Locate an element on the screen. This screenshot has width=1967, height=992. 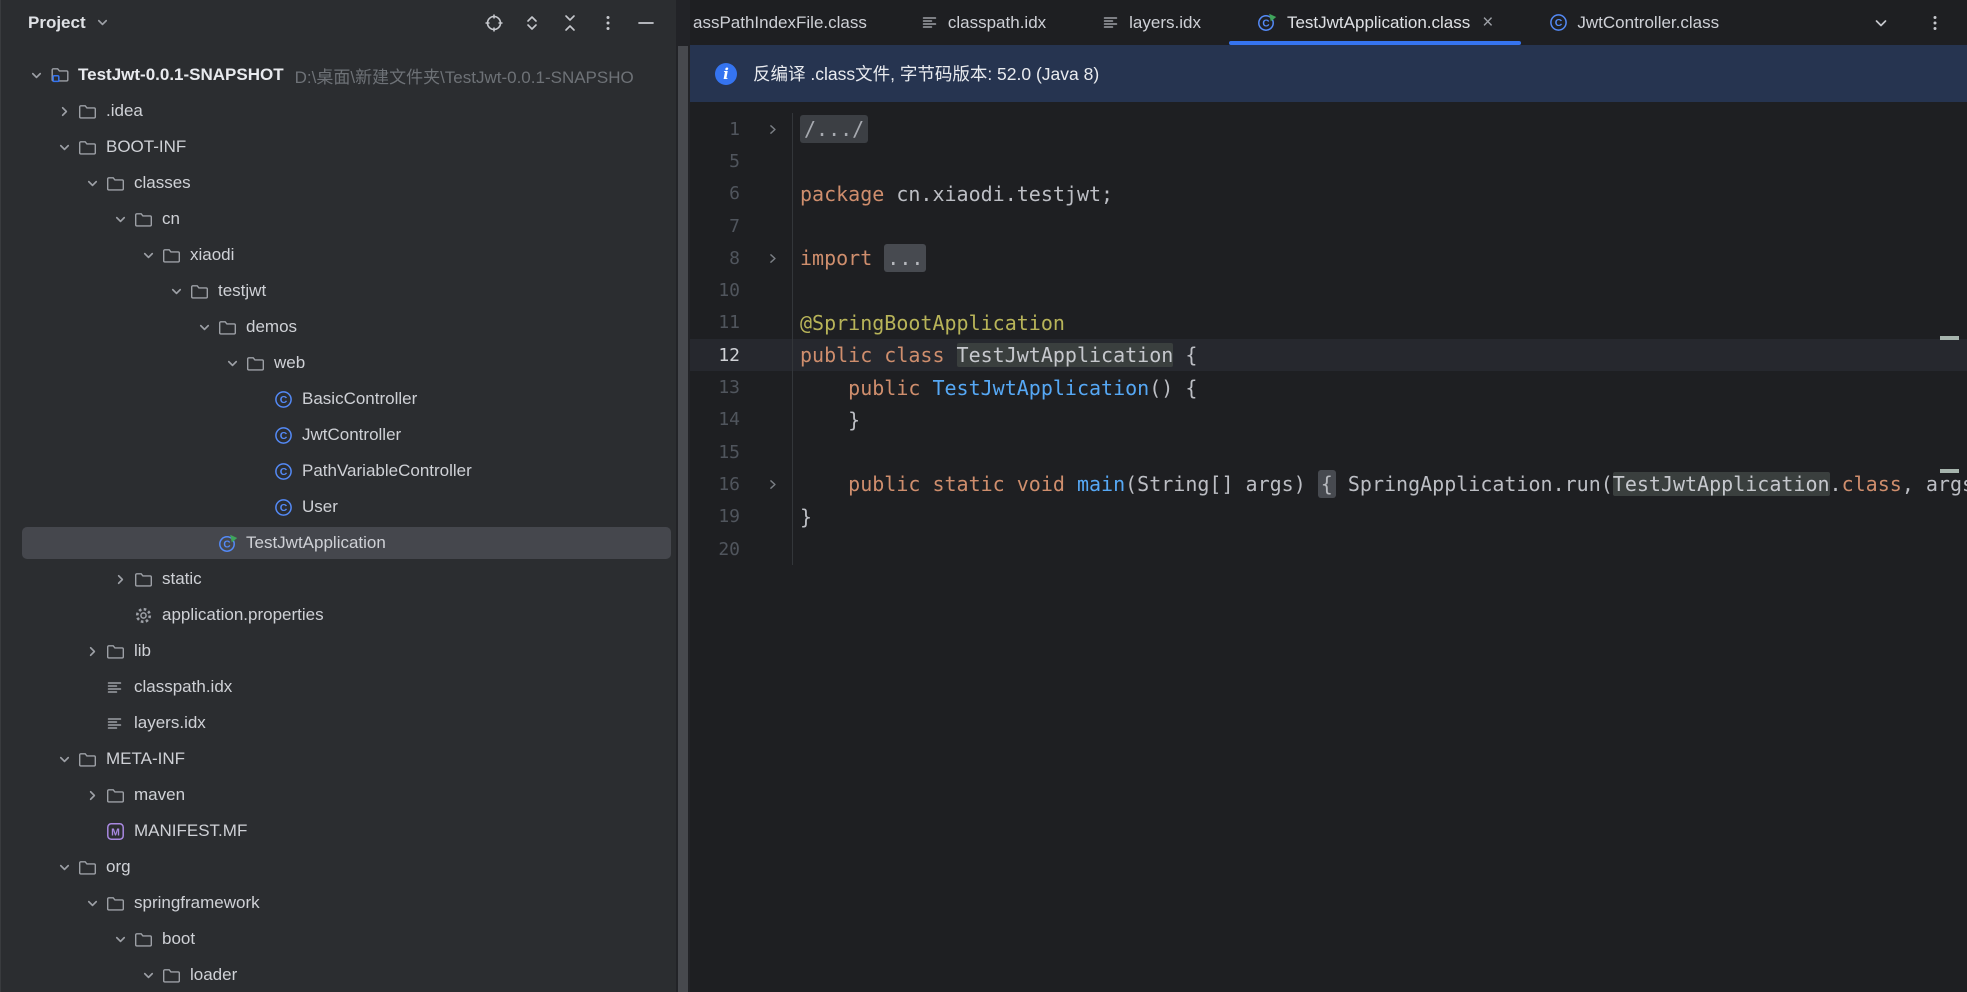
tree-item-demos: demos is located at coordinates (338, 327).